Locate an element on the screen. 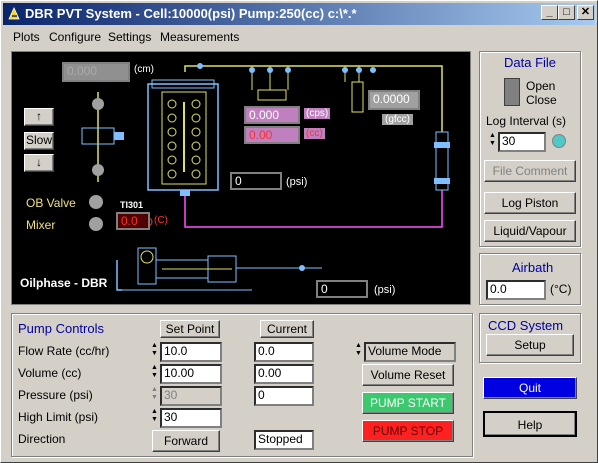 The image size is (598, 463). maximize-button: □ is located at coordinates (566, 12).